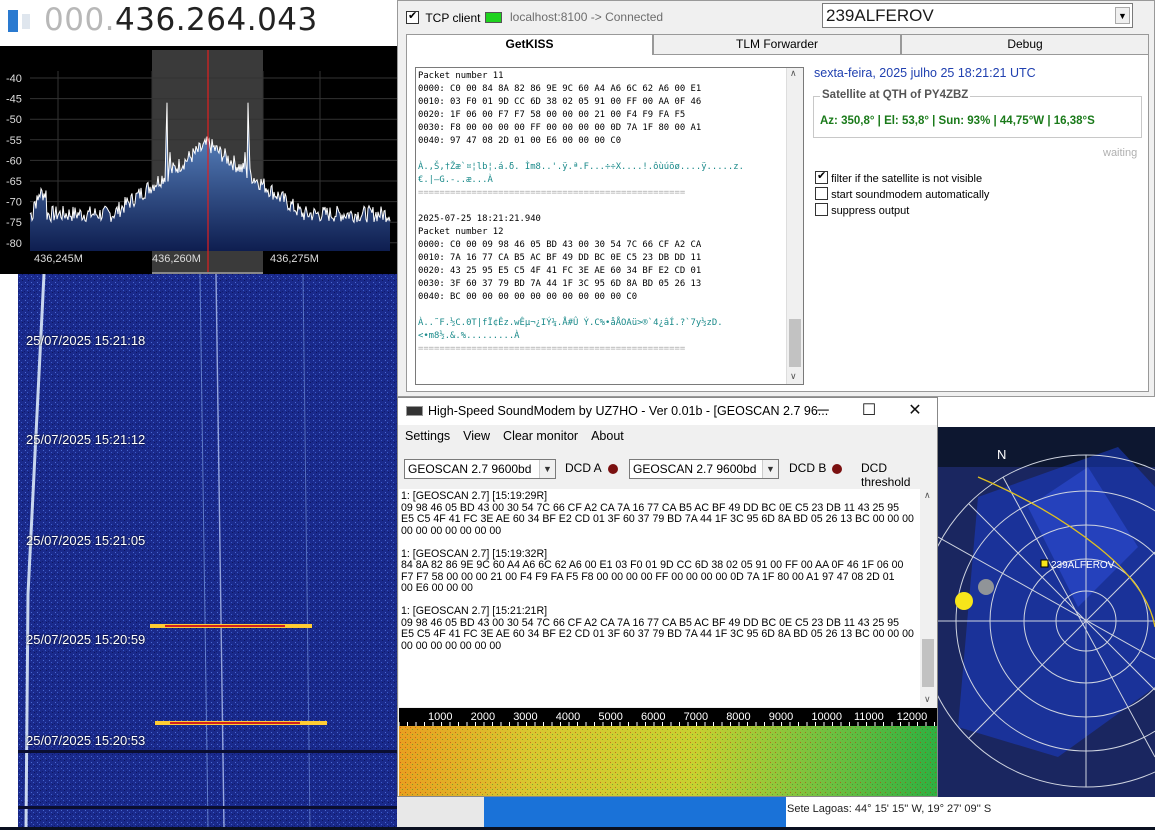 This screenshot has height=830, width=1155. I want to click on audio-waterfall, so click(668, 761).